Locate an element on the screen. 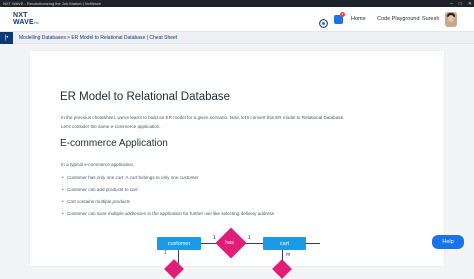 This screenshot has width=474, height=279. menu-icon: |• is located at coordinates (6, 38).